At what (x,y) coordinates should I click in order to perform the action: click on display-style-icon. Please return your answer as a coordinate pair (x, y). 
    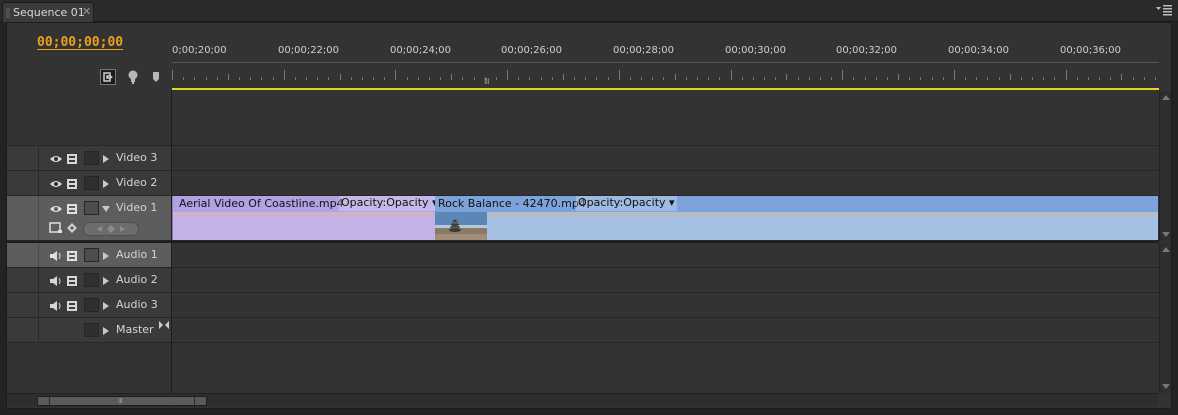
    Looking at the image, I should click on (56, 228).